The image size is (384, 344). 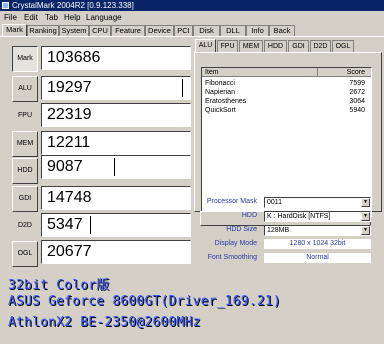 I want to click on title-bar: CrystalMark 2004R2 [0.9.123.338], so click(x=192, y=5).